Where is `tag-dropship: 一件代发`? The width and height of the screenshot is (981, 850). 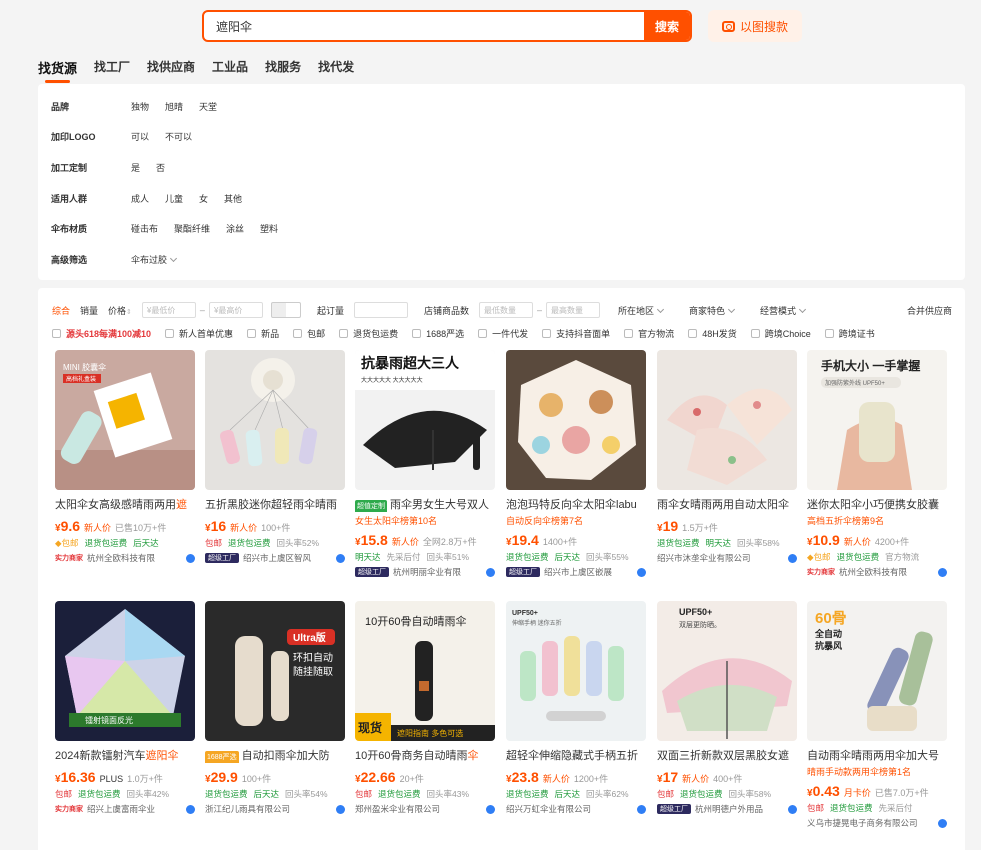
tag-dropship: 一件代发 is located at coordinates (503, 333).